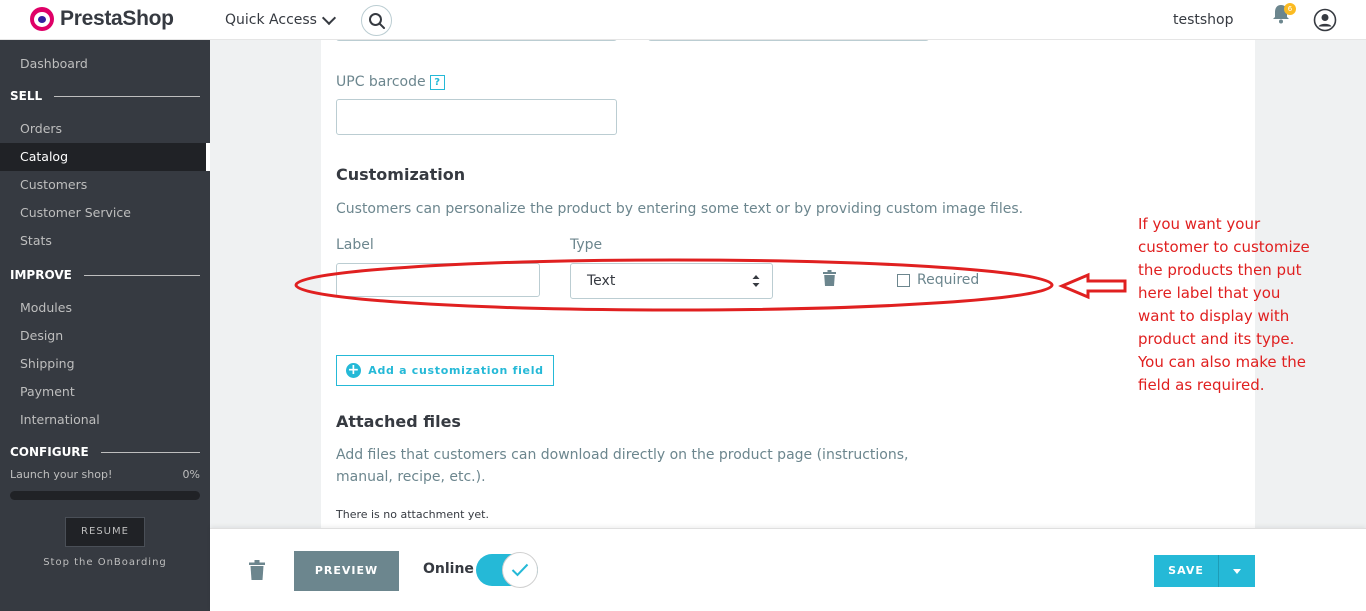  Describe the element at coordinates (105, 420) in the screenshot. I see `sidebar-item-international: International` at that location.